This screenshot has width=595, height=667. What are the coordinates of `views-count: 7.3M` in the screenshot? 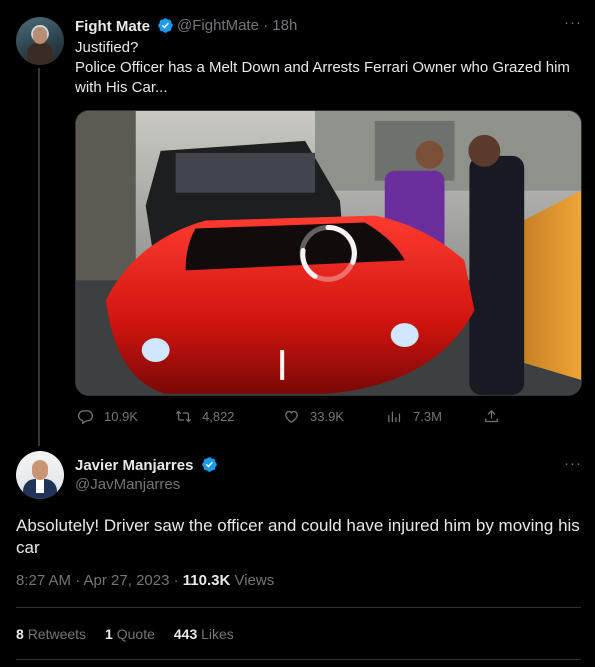 It's located at (427, 416).